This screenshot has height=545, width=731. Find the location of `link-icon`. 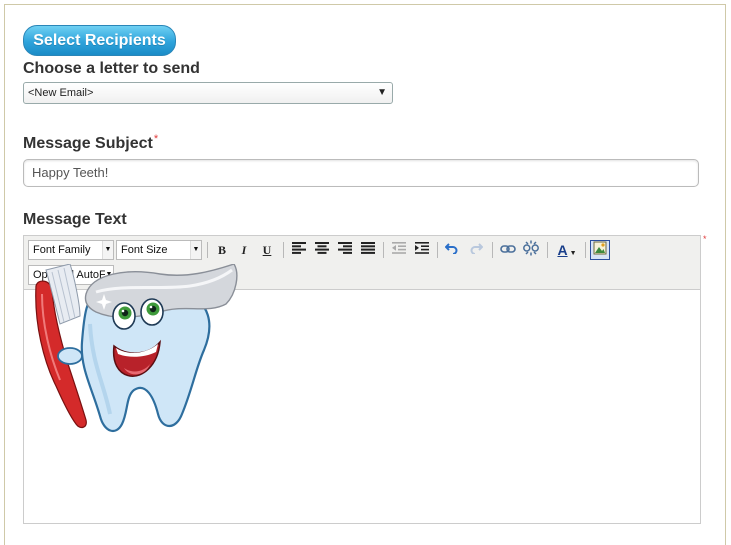

link-icon is located at coordinates (508, 250).